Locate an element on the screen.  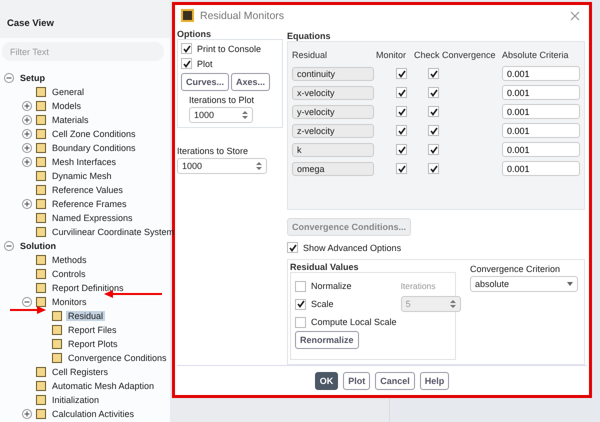
tree-item: Named Expressions is located at coordinates (92, 218).